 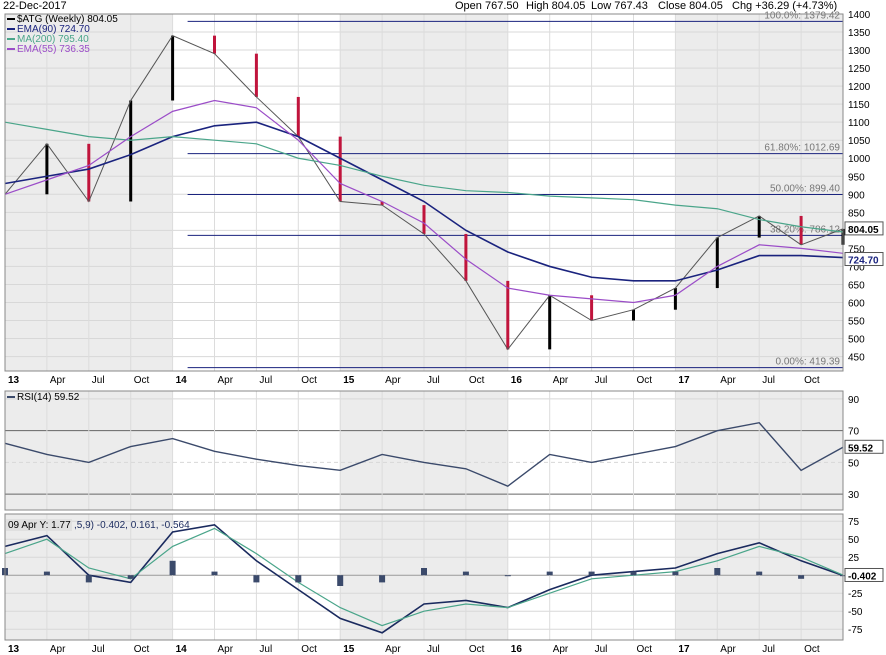 I want to click on price-tick-label: 550, so click(x=856, y=322).